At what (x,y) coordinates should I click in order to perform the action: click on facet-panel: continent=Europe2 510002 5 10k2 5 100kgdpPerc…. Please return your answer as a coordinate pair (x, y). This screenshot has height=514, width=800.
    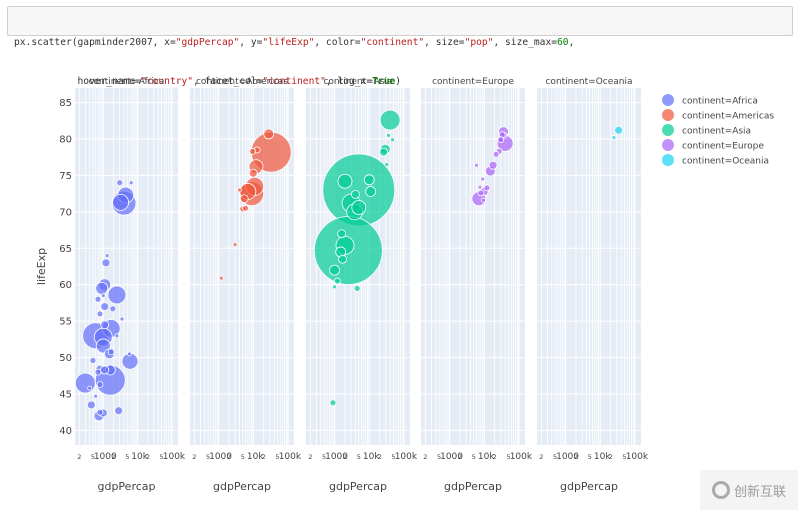
    Looking at the image, I should click on (477, 285).